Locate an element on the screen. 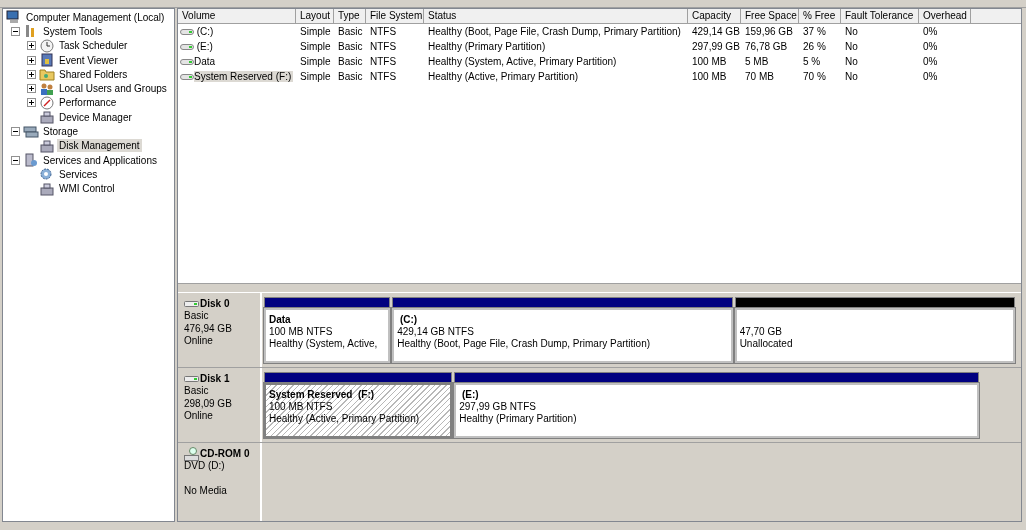 The image size is (1026, 530). column-header: Capacity is located at coordinates (714, 16).